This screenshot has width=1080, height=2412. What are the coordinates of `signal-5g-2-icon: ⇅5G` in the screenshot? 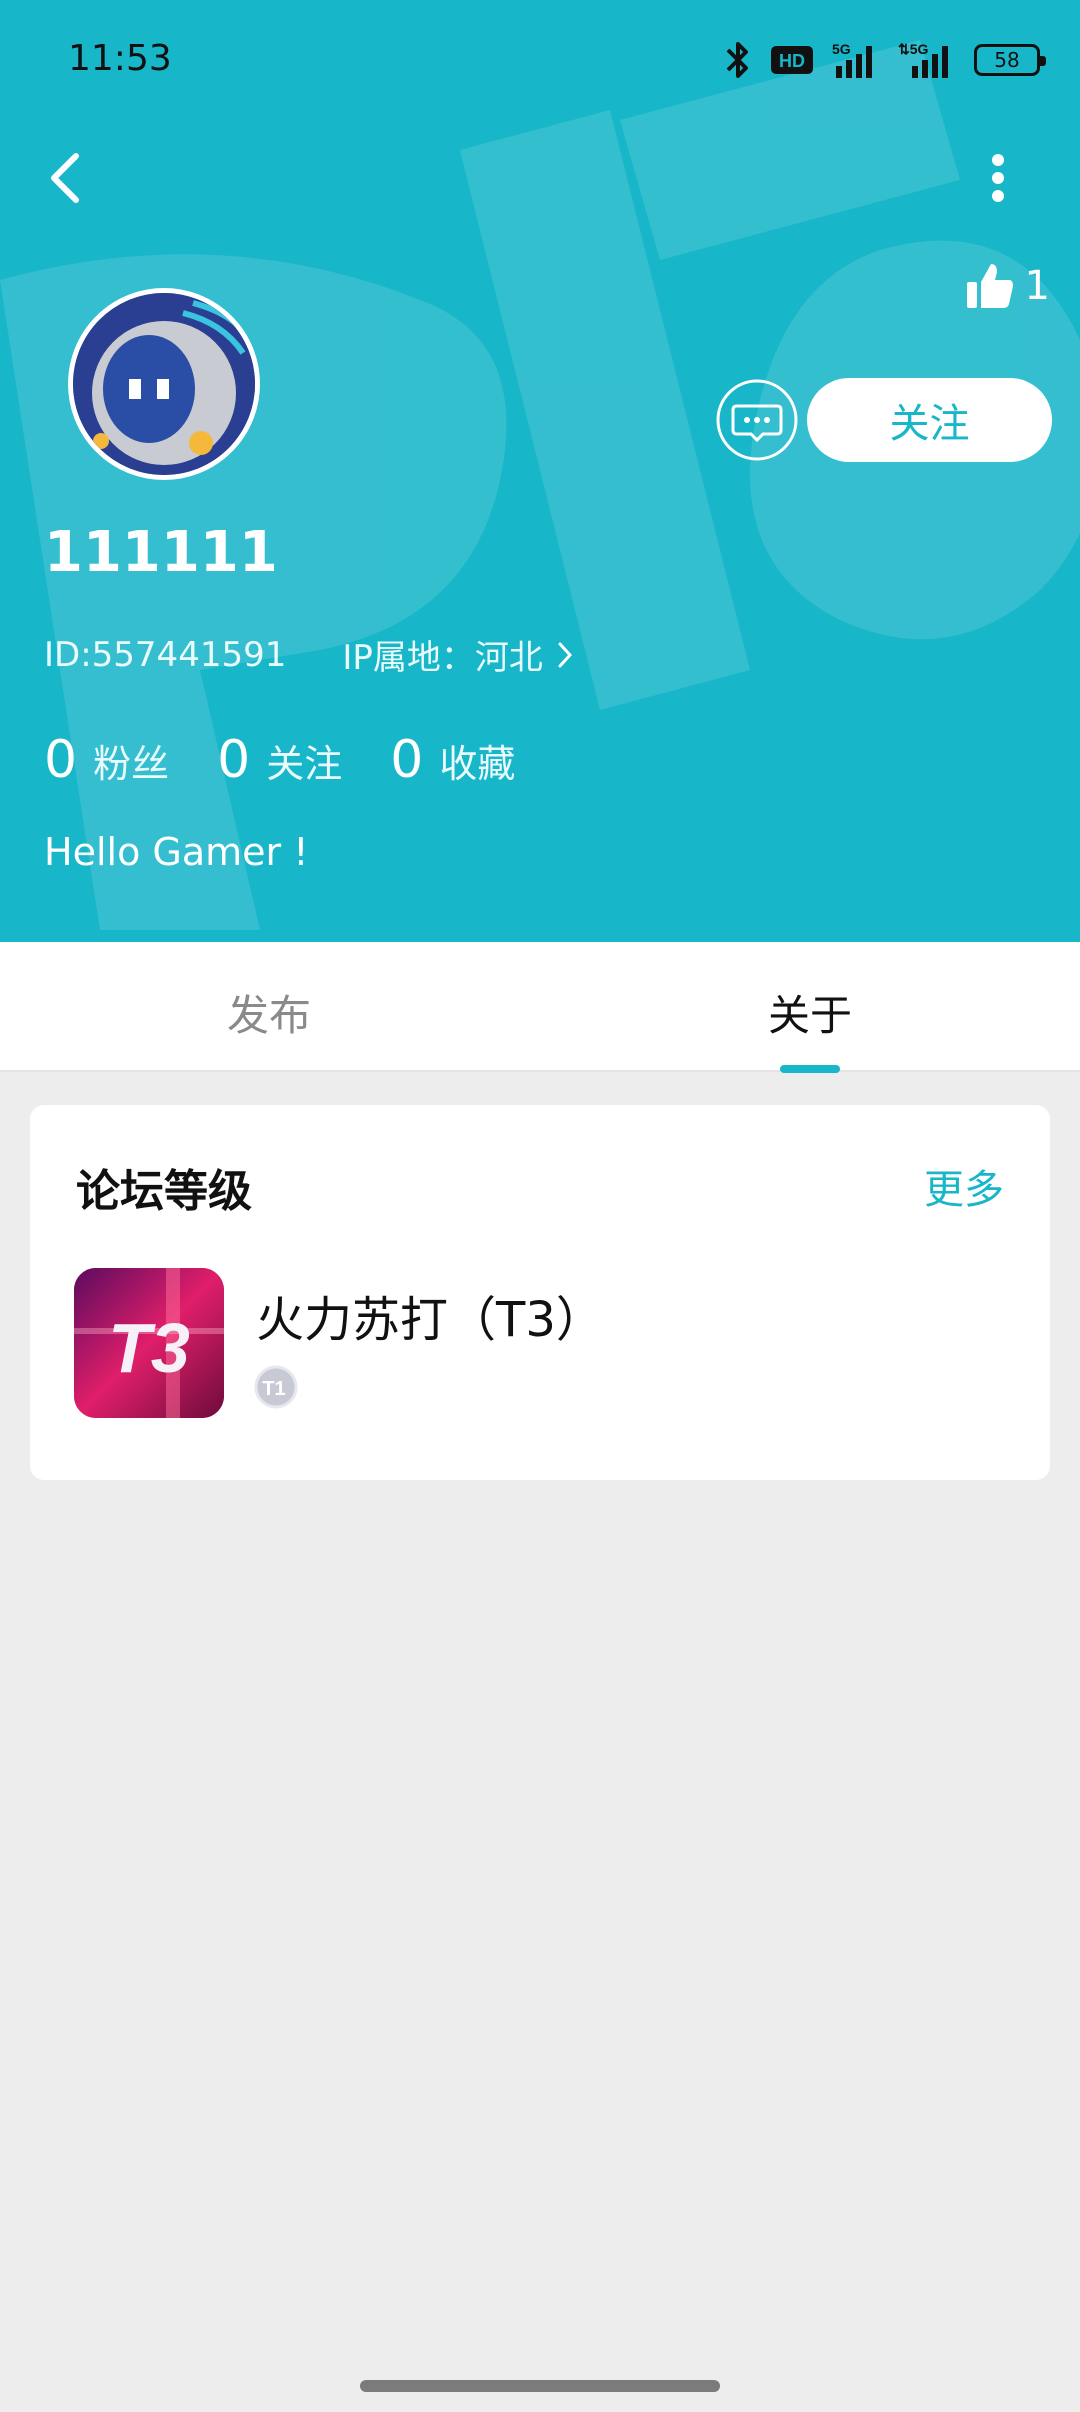 It's located at (923, 59).